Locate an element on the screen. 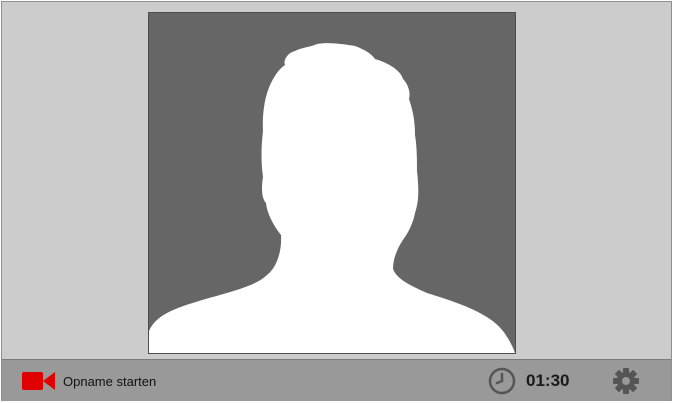 The height and width of the screenshot is (403, 674). settings-button is located at coordinates (626, 381).